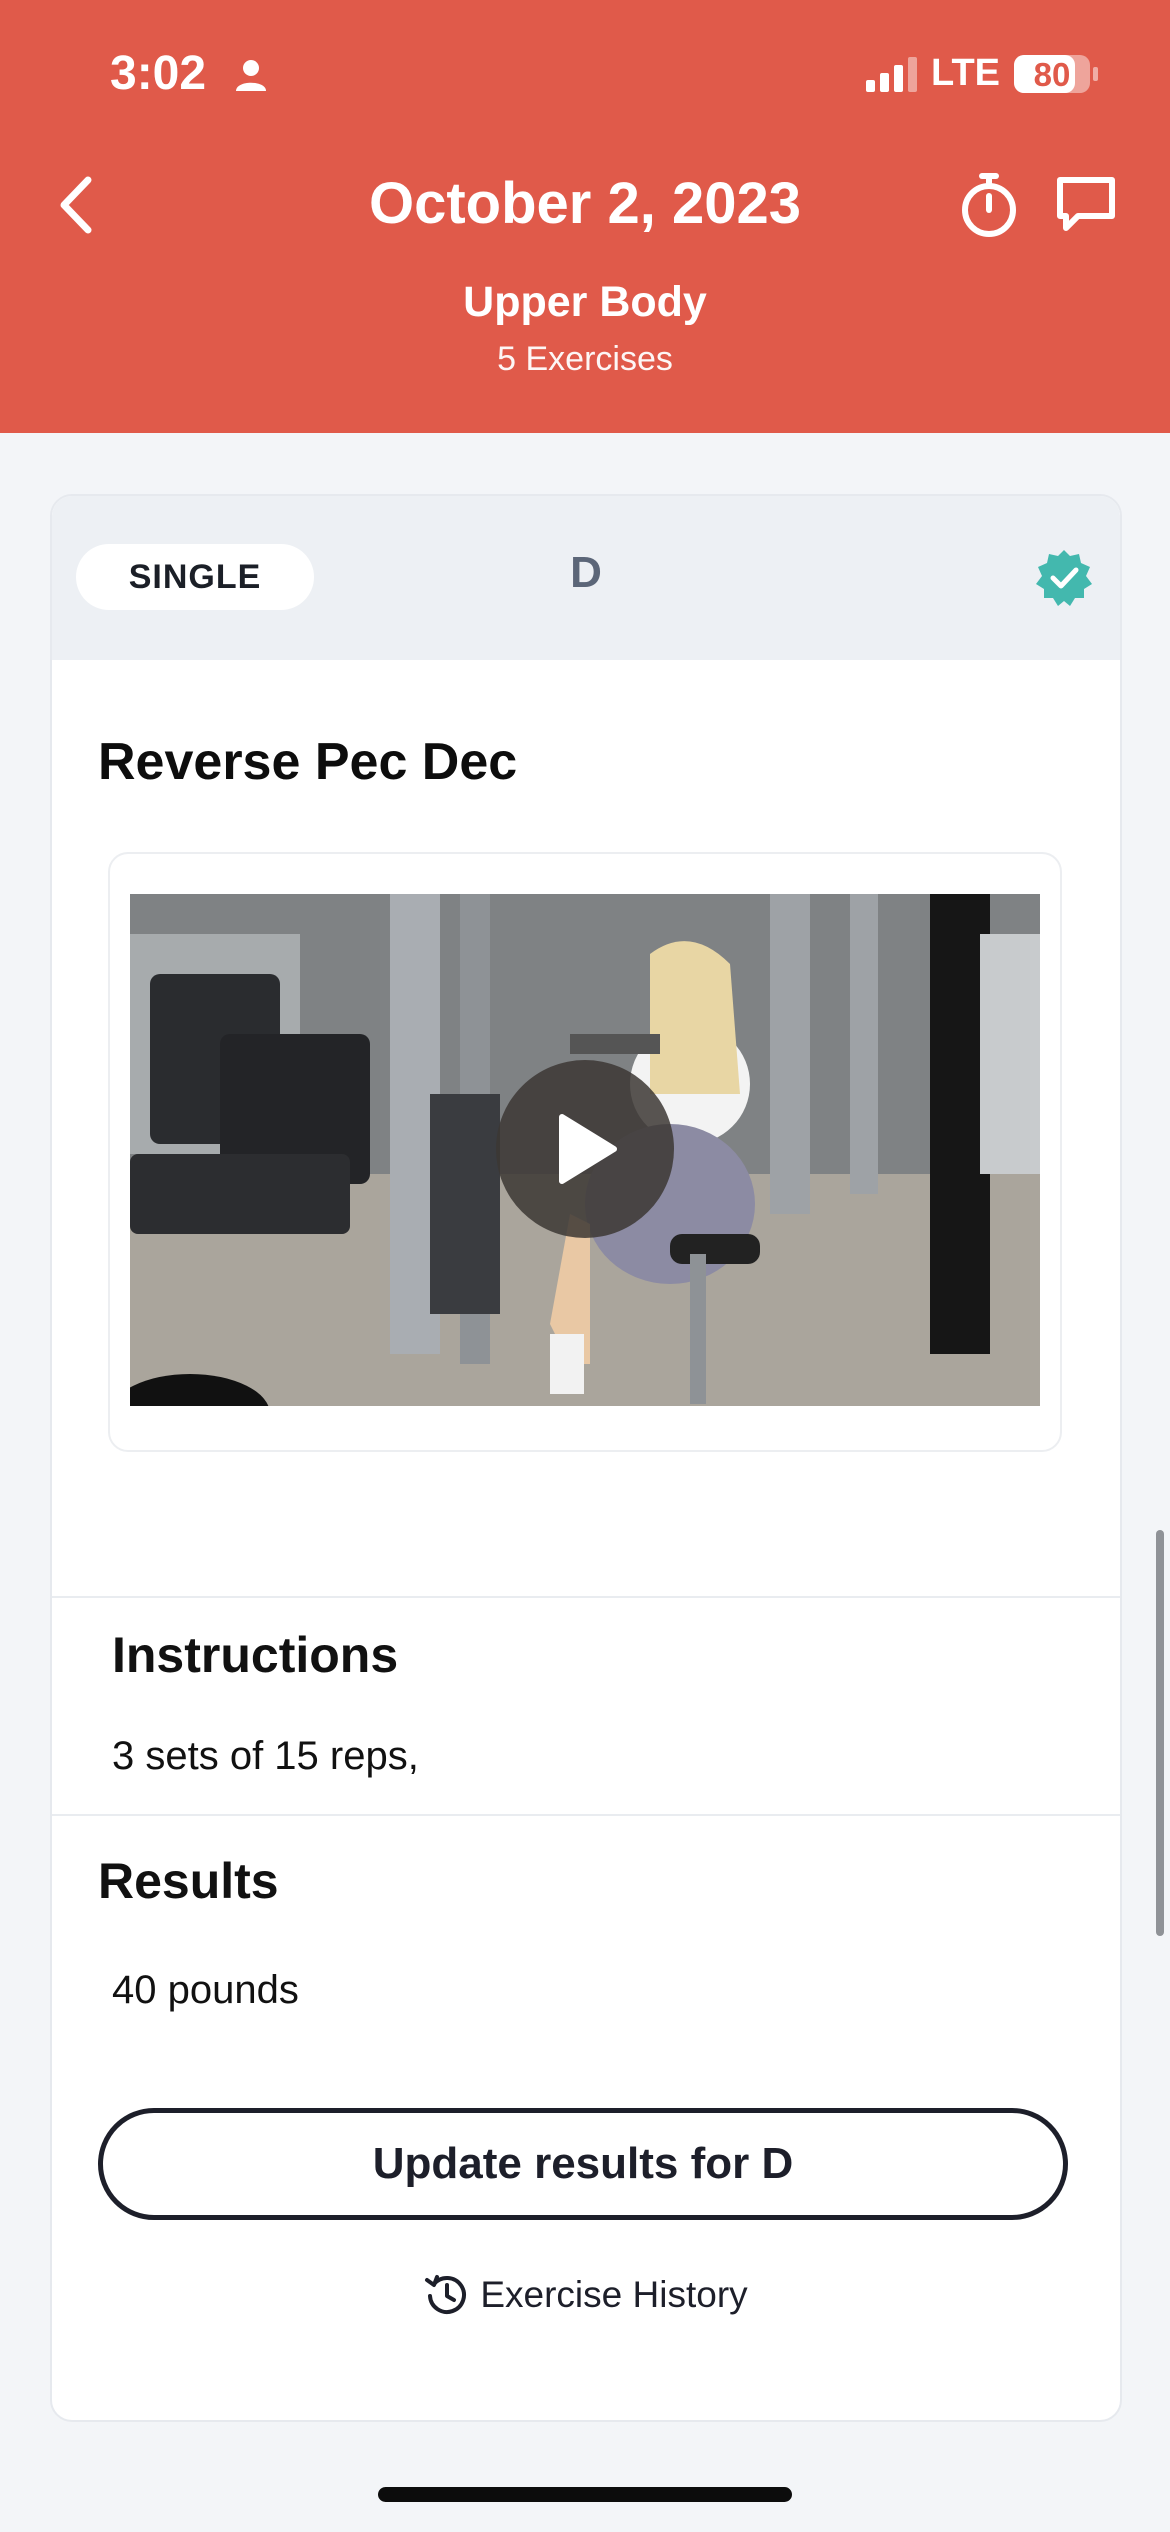 Image resolution: width=1170 pixels, height=2532 pixels. I want to click on card-header: SINGLE D, so click(586, 578).